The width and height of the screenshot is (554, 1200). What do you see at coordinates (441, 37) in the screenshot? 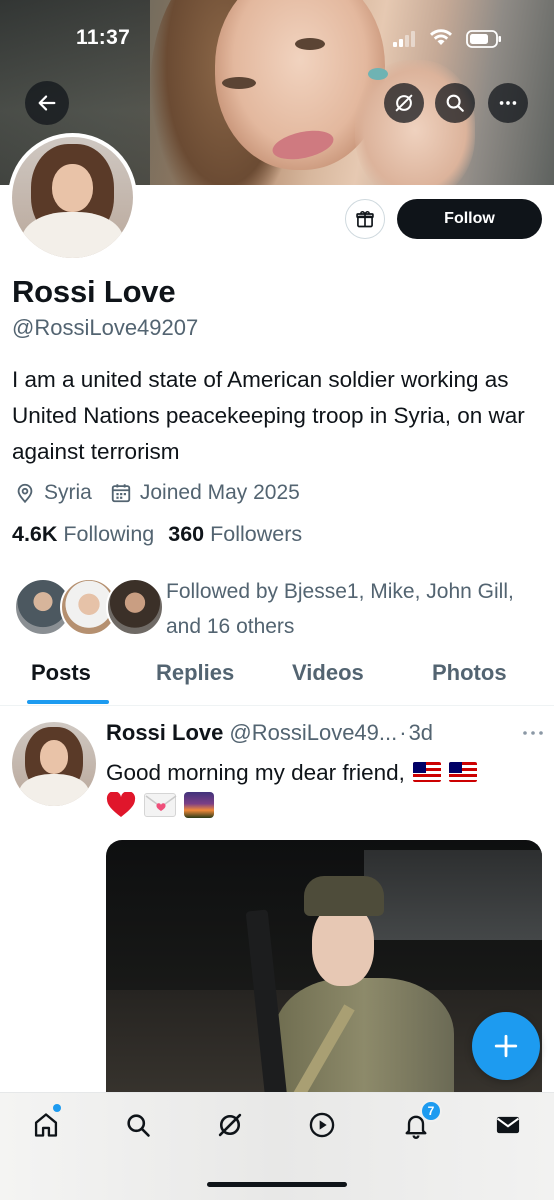
I see `wifi-icon` at bounding box center [441, 37].